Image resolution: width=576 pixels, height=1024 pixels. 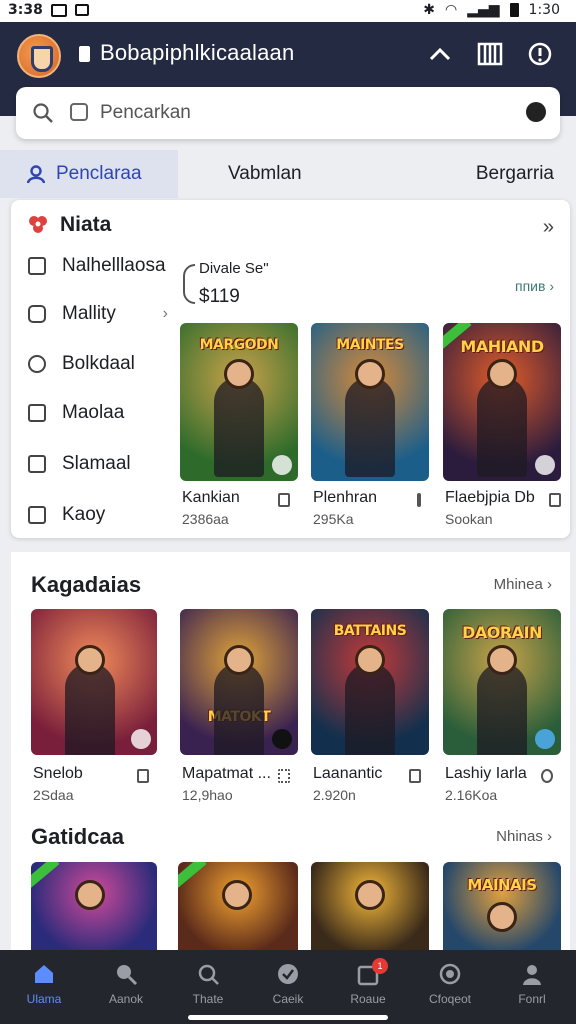 I want to click on calendar-icon, so click(x=37, y=266).